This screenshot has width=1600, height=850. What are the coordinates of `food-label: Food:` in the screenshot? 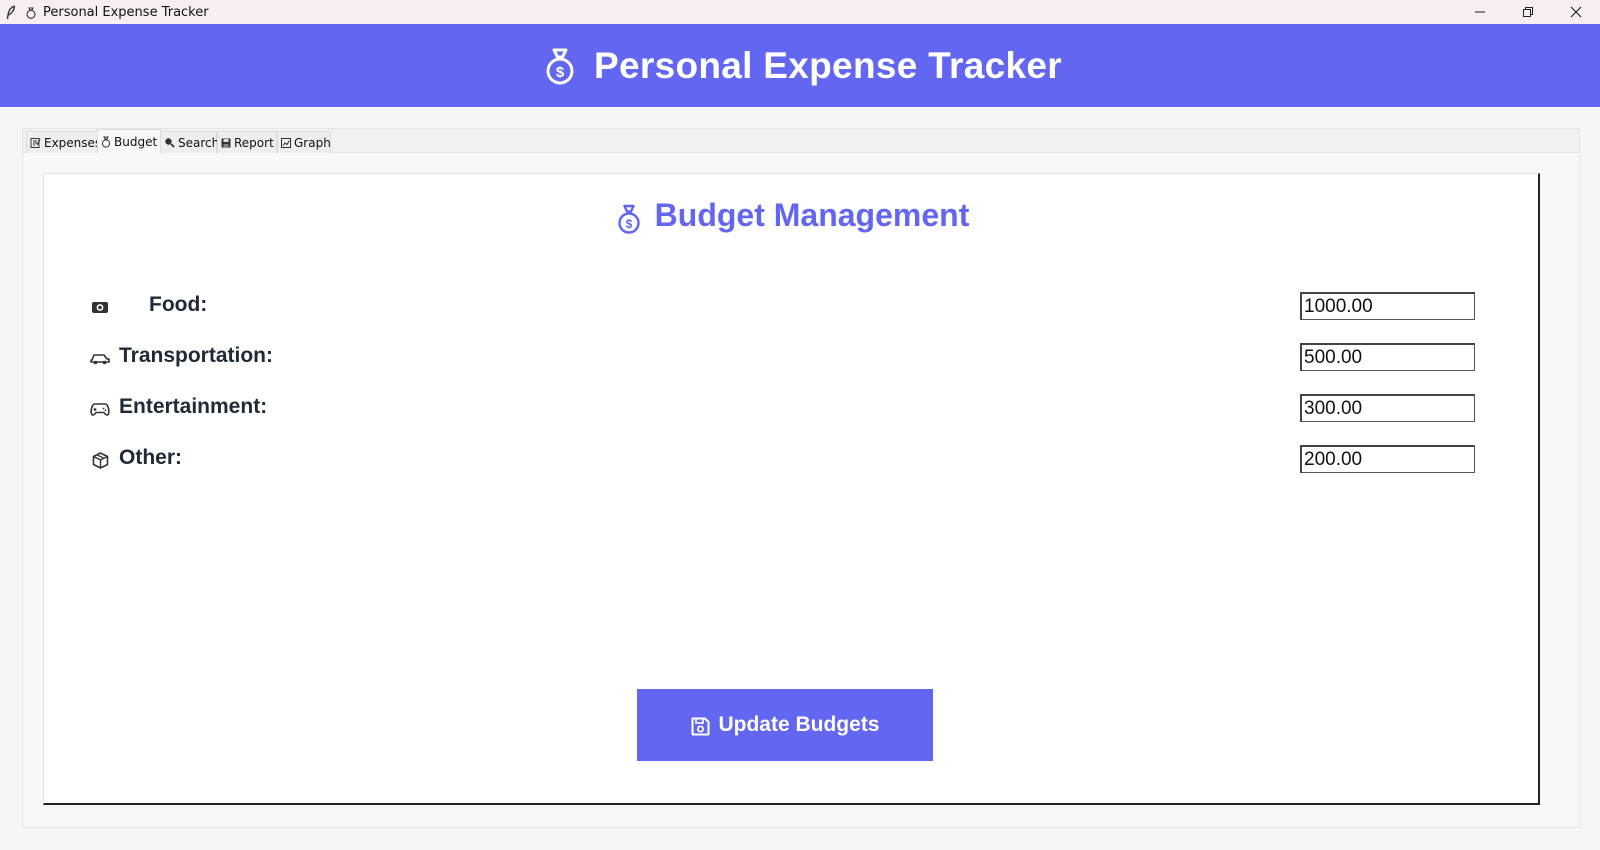 It's located at (178, 304).